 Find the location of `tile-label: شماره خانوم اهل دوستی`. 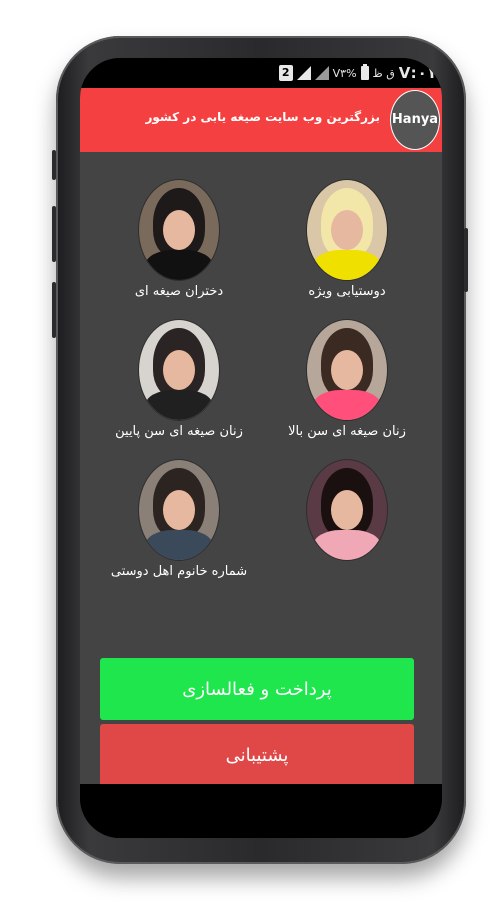

tile-label: شماره خانوم اهل دوستی is located at coordinates (179, 571).